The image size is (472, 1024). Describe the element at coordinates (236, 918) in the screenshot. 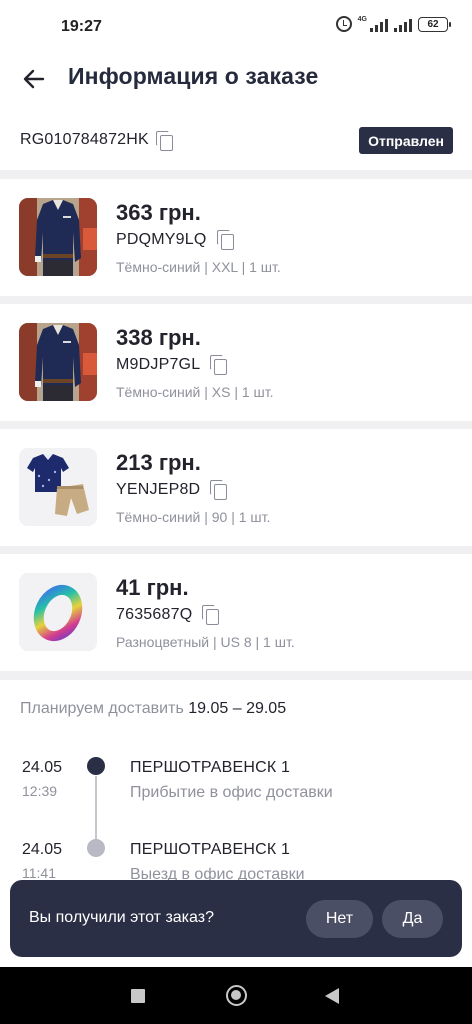

I see `order-received-prompt: Вы получили этот заказ? Нет Да` at that location.